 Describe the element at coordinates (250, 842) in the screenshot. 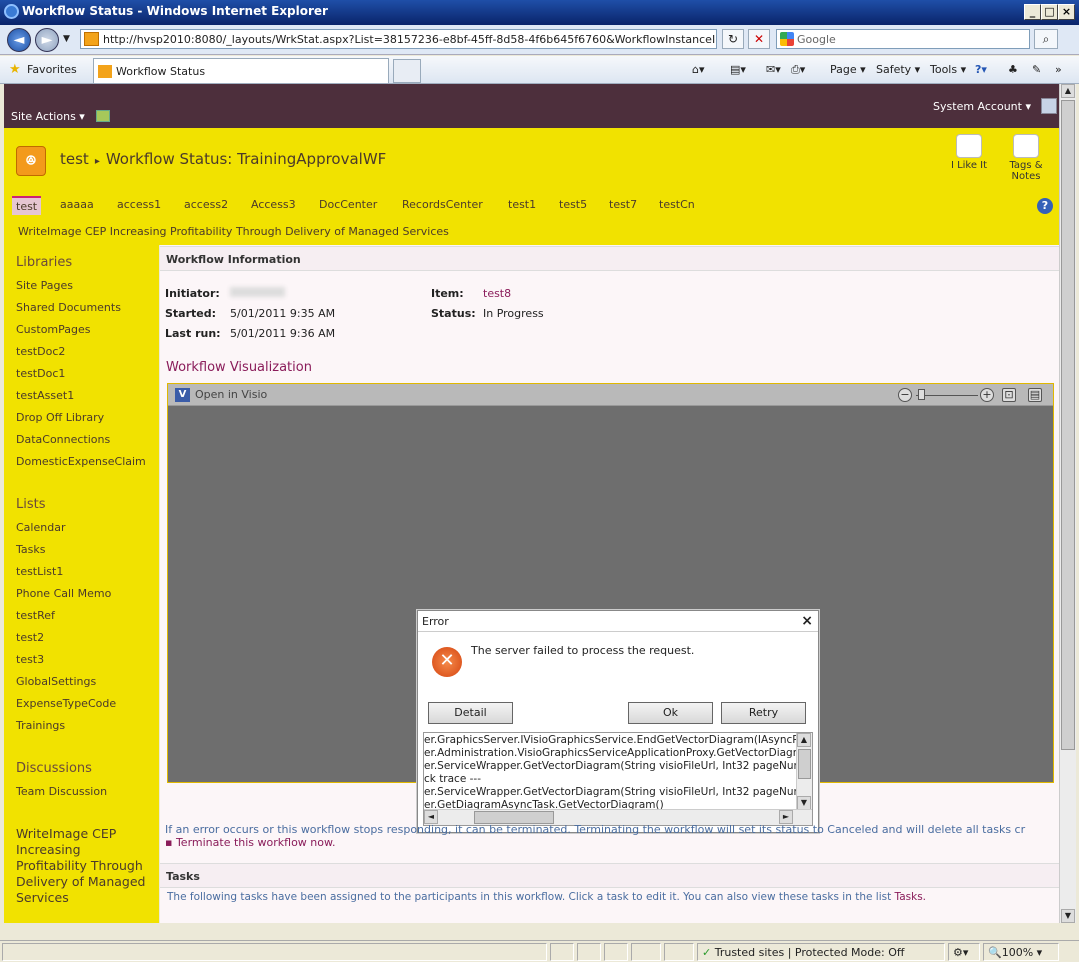

I see `terminate-workflow-link: ▪ Terminate this workflow now.` at that location.